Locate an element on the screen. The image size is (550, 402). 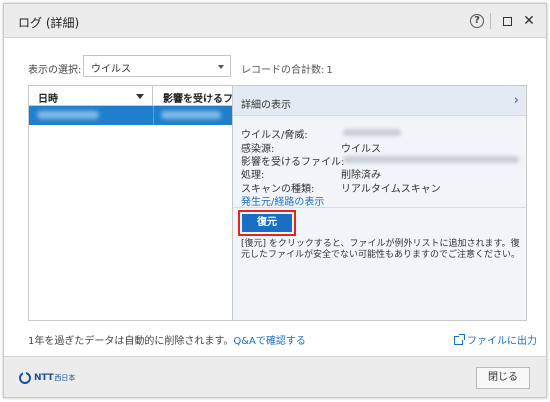
list-header: 日時 影響を受けるファ is located at coordinates (130, 96).